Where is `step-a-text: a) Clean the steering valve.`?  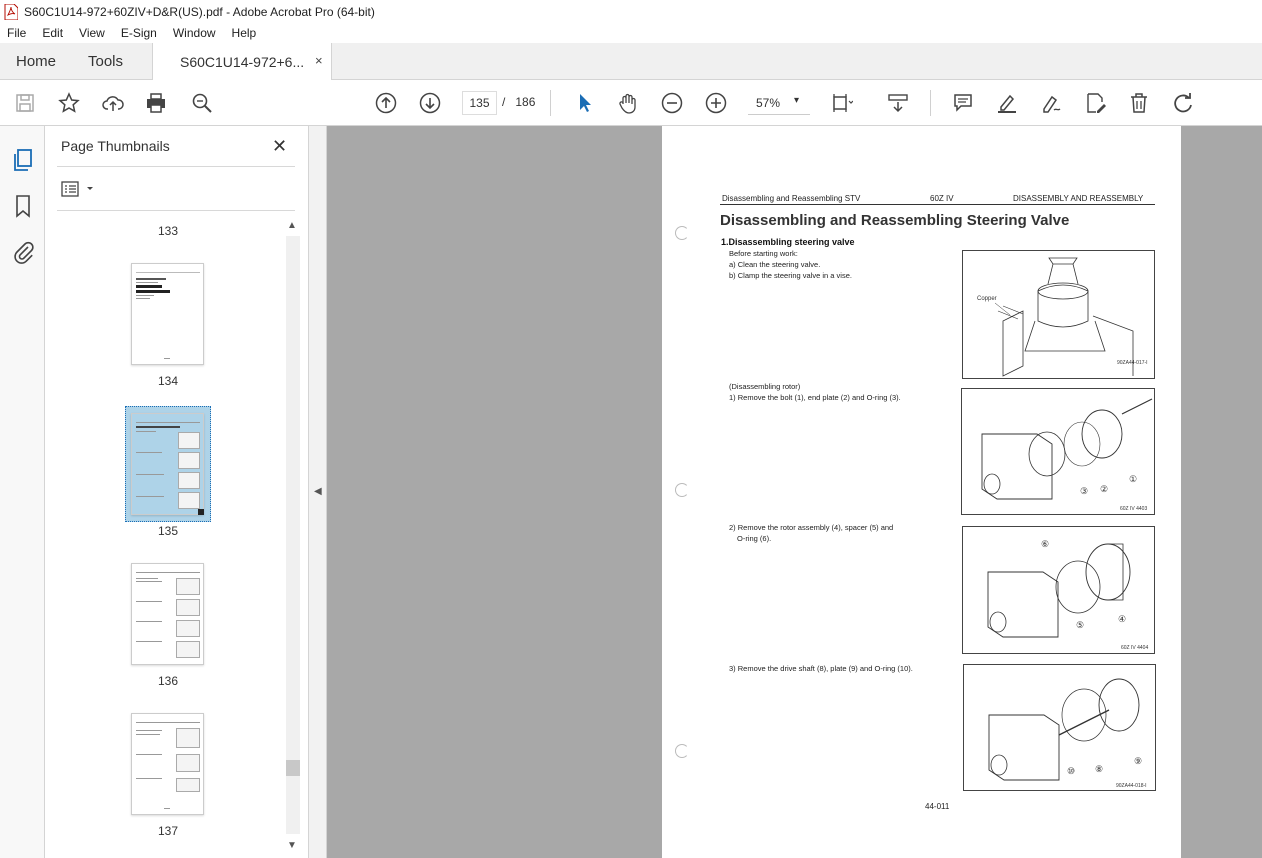
step-a-text: a) Clean the steering valve. is located at coordinates (775, 264).